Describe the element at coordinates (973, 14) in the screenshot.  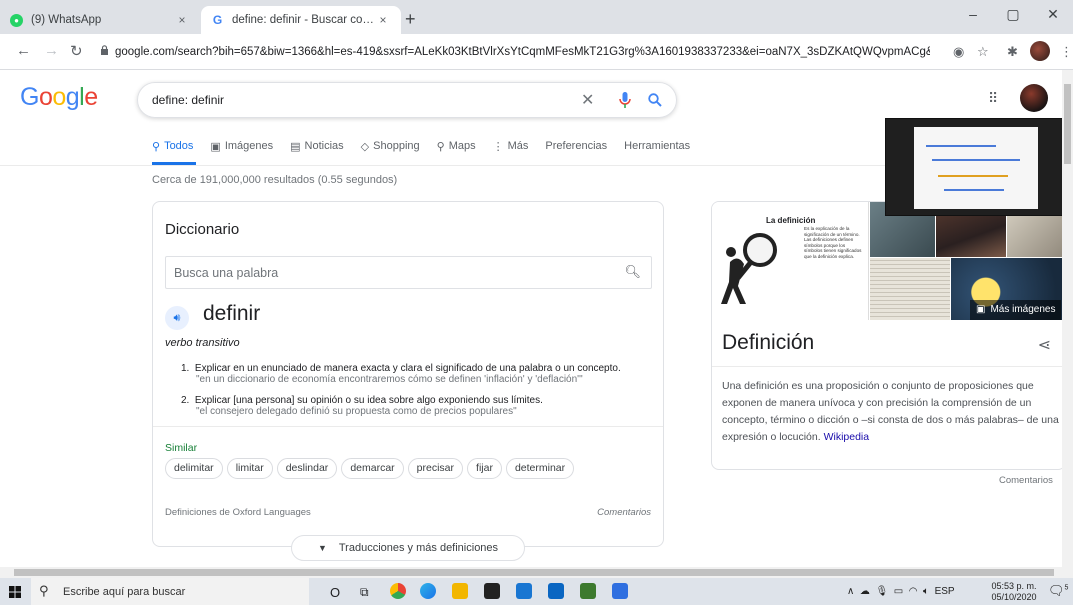
I see `minimize-button: –` at that location.